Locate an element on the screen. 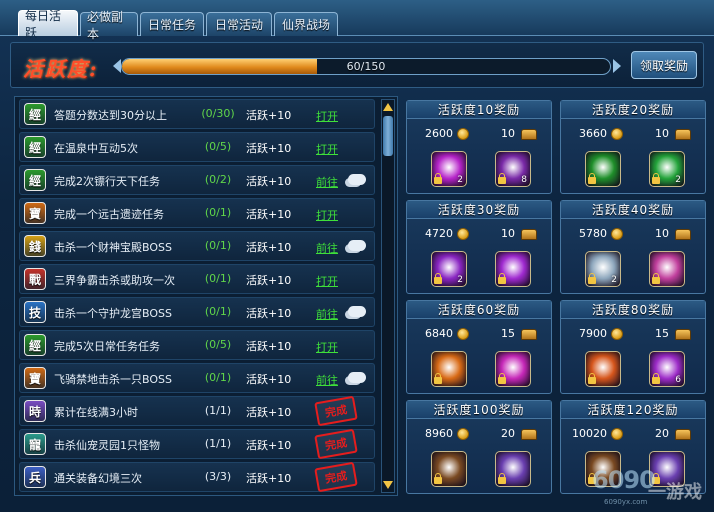  site-watermark: 6090 一游戏 6090yx.com is located at coordinates (648, 488).